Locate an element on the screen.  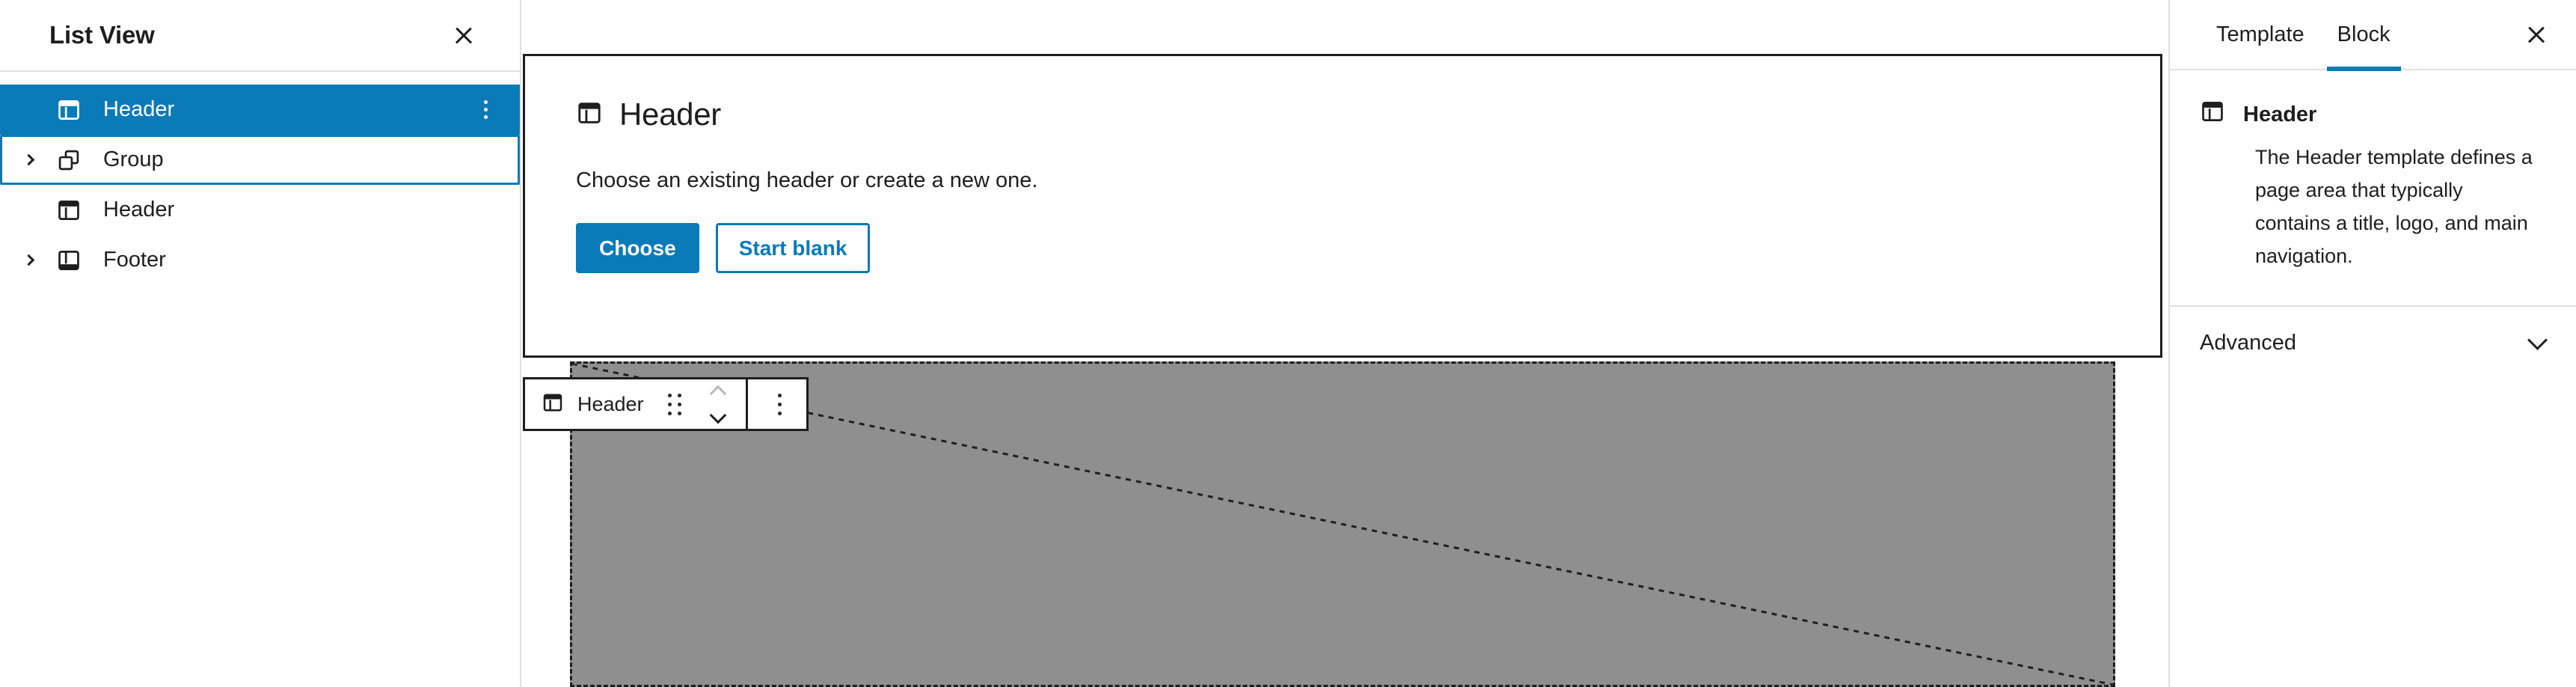
block-card-header: Header is located at coordinates (2371, 114).